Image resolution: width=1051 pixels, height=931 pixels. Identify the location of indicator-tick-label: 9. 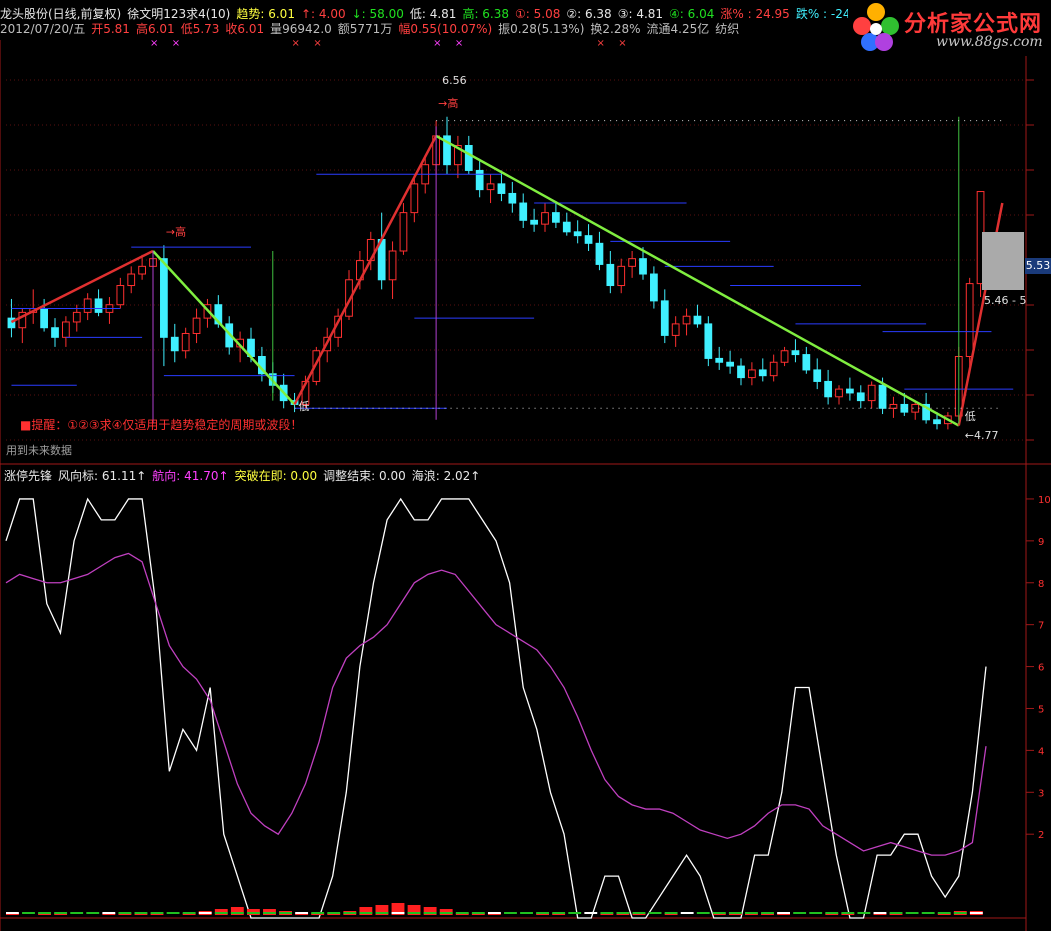
(1041, 542).